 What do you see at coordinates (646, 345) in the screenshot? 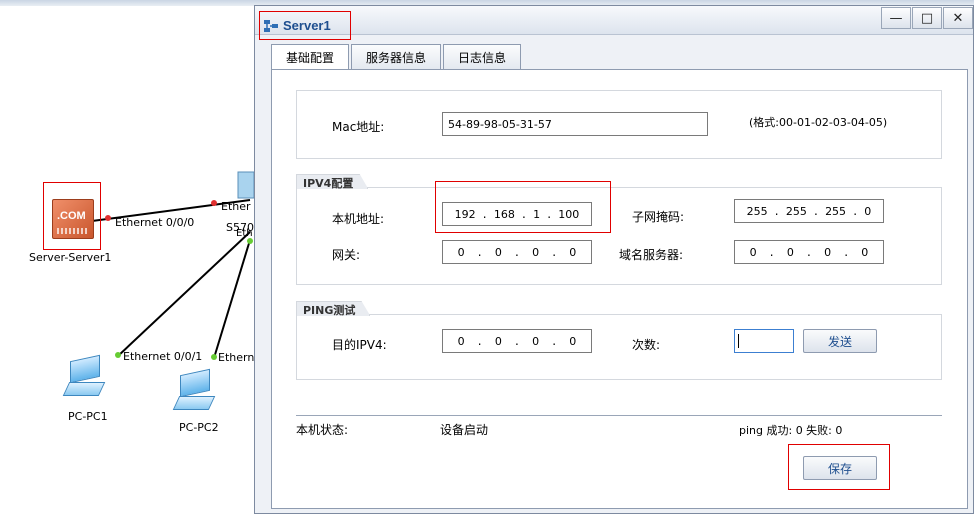
I see `ping-count-label: 次数:` at bounding box center [646, 345].